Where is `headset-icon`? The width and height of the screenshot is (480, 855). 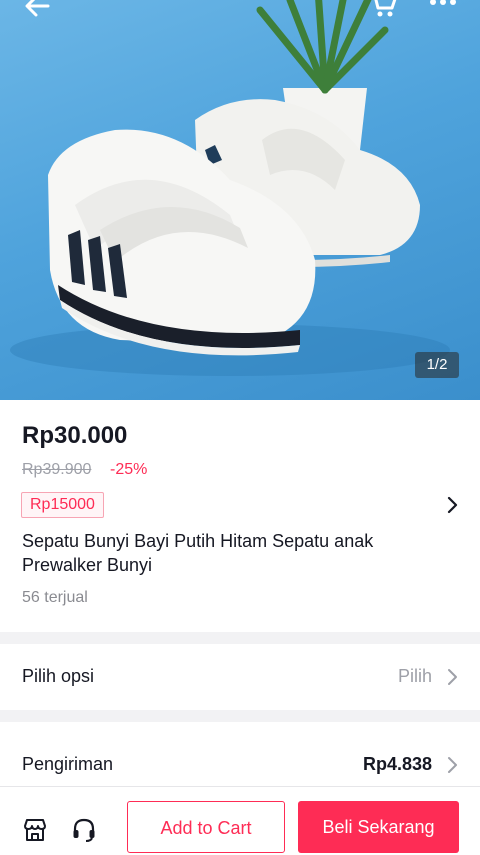 headset-icon is located at coordinates (84, 832).